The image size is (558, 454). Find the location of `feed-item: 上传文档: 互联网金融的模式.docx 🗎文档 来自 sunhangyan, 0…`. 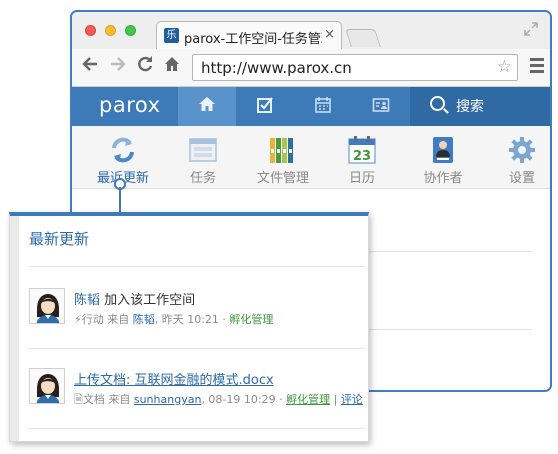

feed-item: 上传文档: 互联网金融的模式.docx 🗎文档 来自 sunhangyan, 0… is located at coordinates (197, 397).